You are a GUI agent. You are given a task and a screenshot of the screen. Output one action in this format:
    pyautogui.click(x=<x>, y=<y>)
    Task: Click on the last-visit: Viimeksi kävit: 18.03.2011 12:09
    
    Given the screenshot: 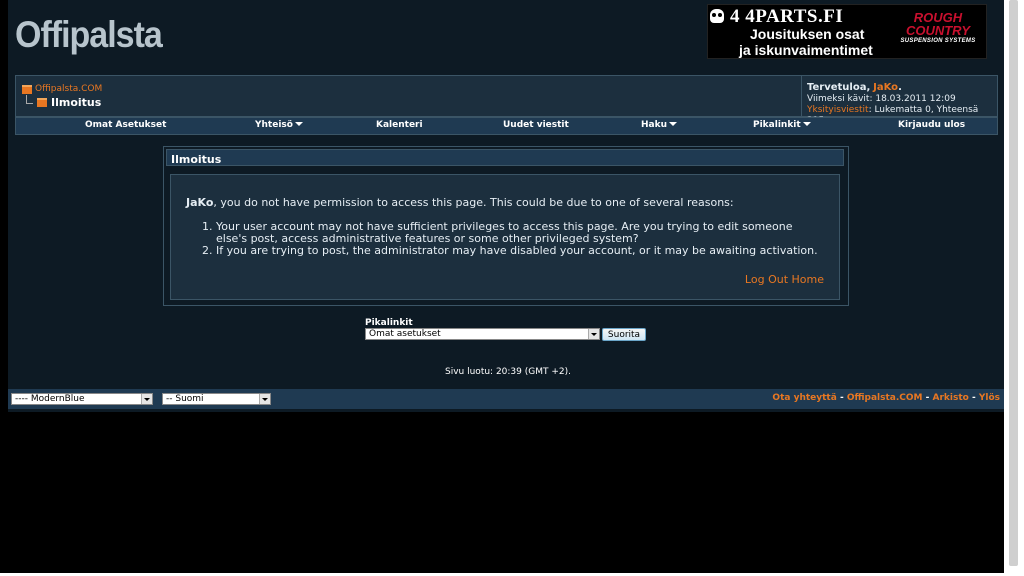 What is the action you would take?
    pyautogui.click(x=881, y=99)
    